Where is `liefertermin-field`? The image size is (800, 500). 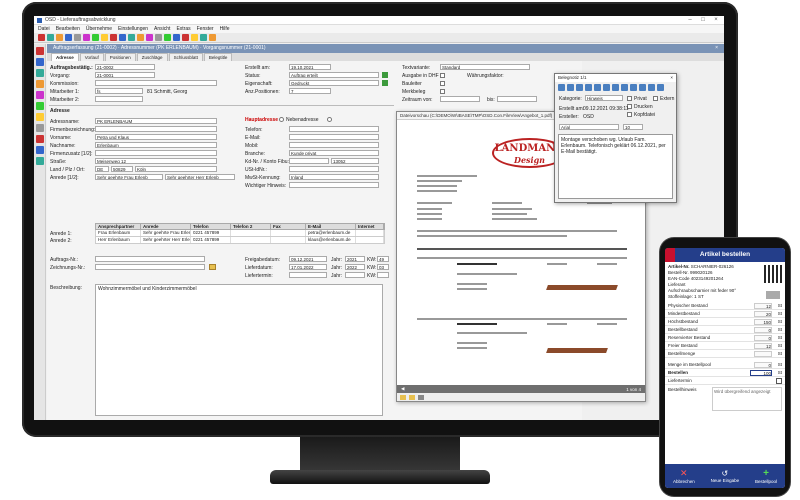 liefertermin-field is located at coordinates (308, 275).